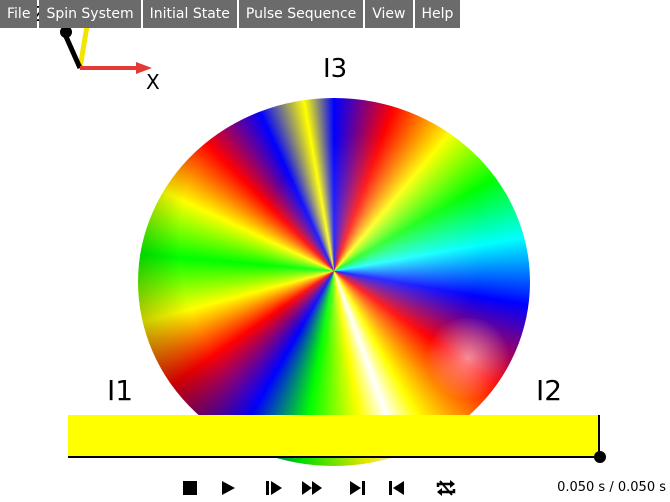 This screenshot has height=502, width=670. I want to click on timeline-bar, so click(334, 436).